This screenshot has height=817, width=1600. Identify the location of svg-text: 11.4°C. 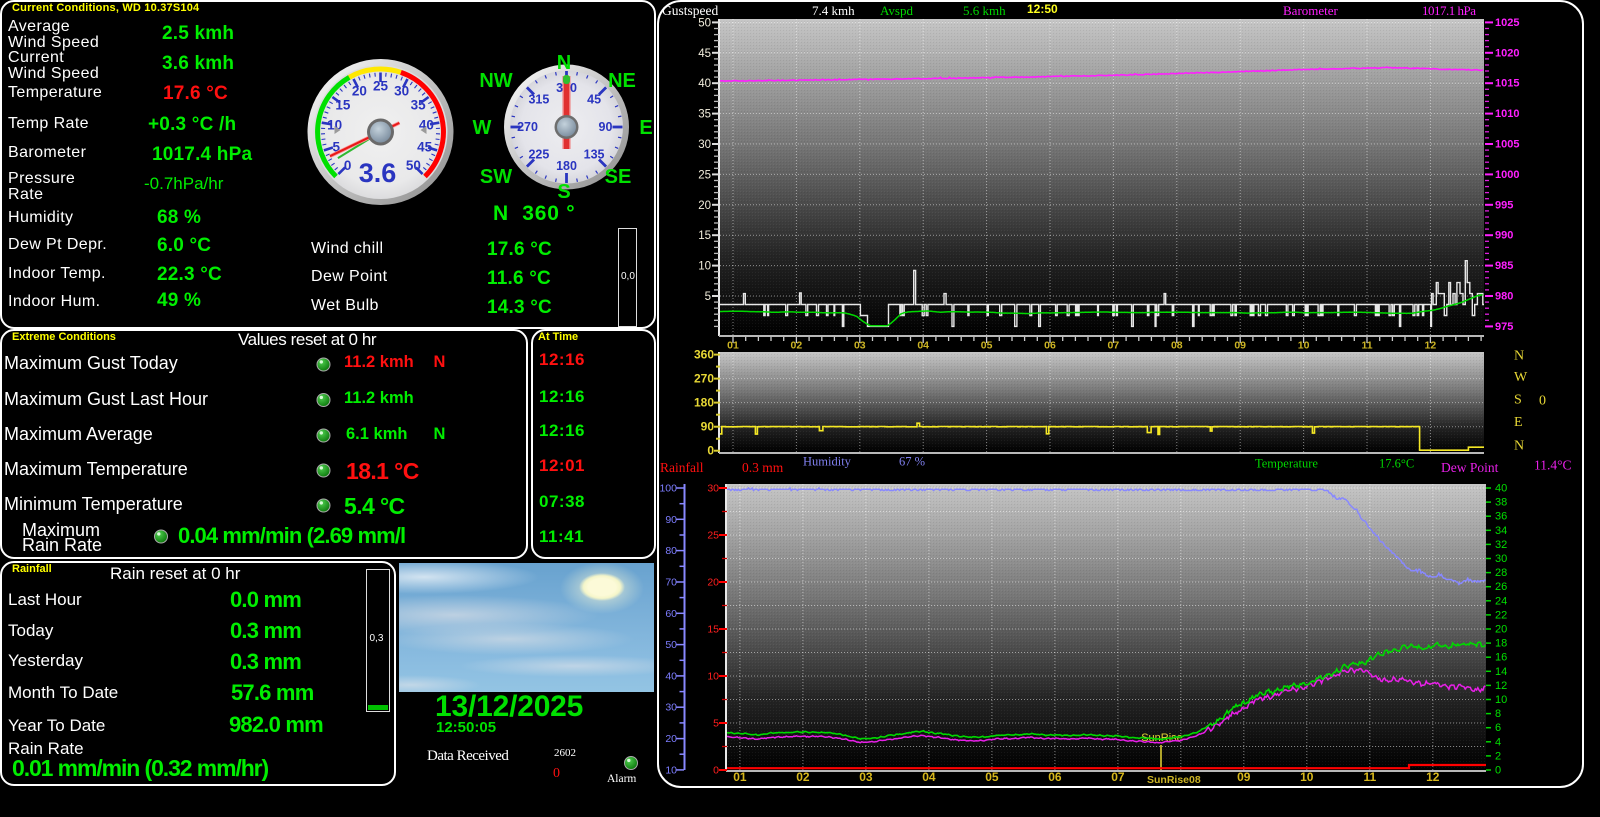
(1553, 465).